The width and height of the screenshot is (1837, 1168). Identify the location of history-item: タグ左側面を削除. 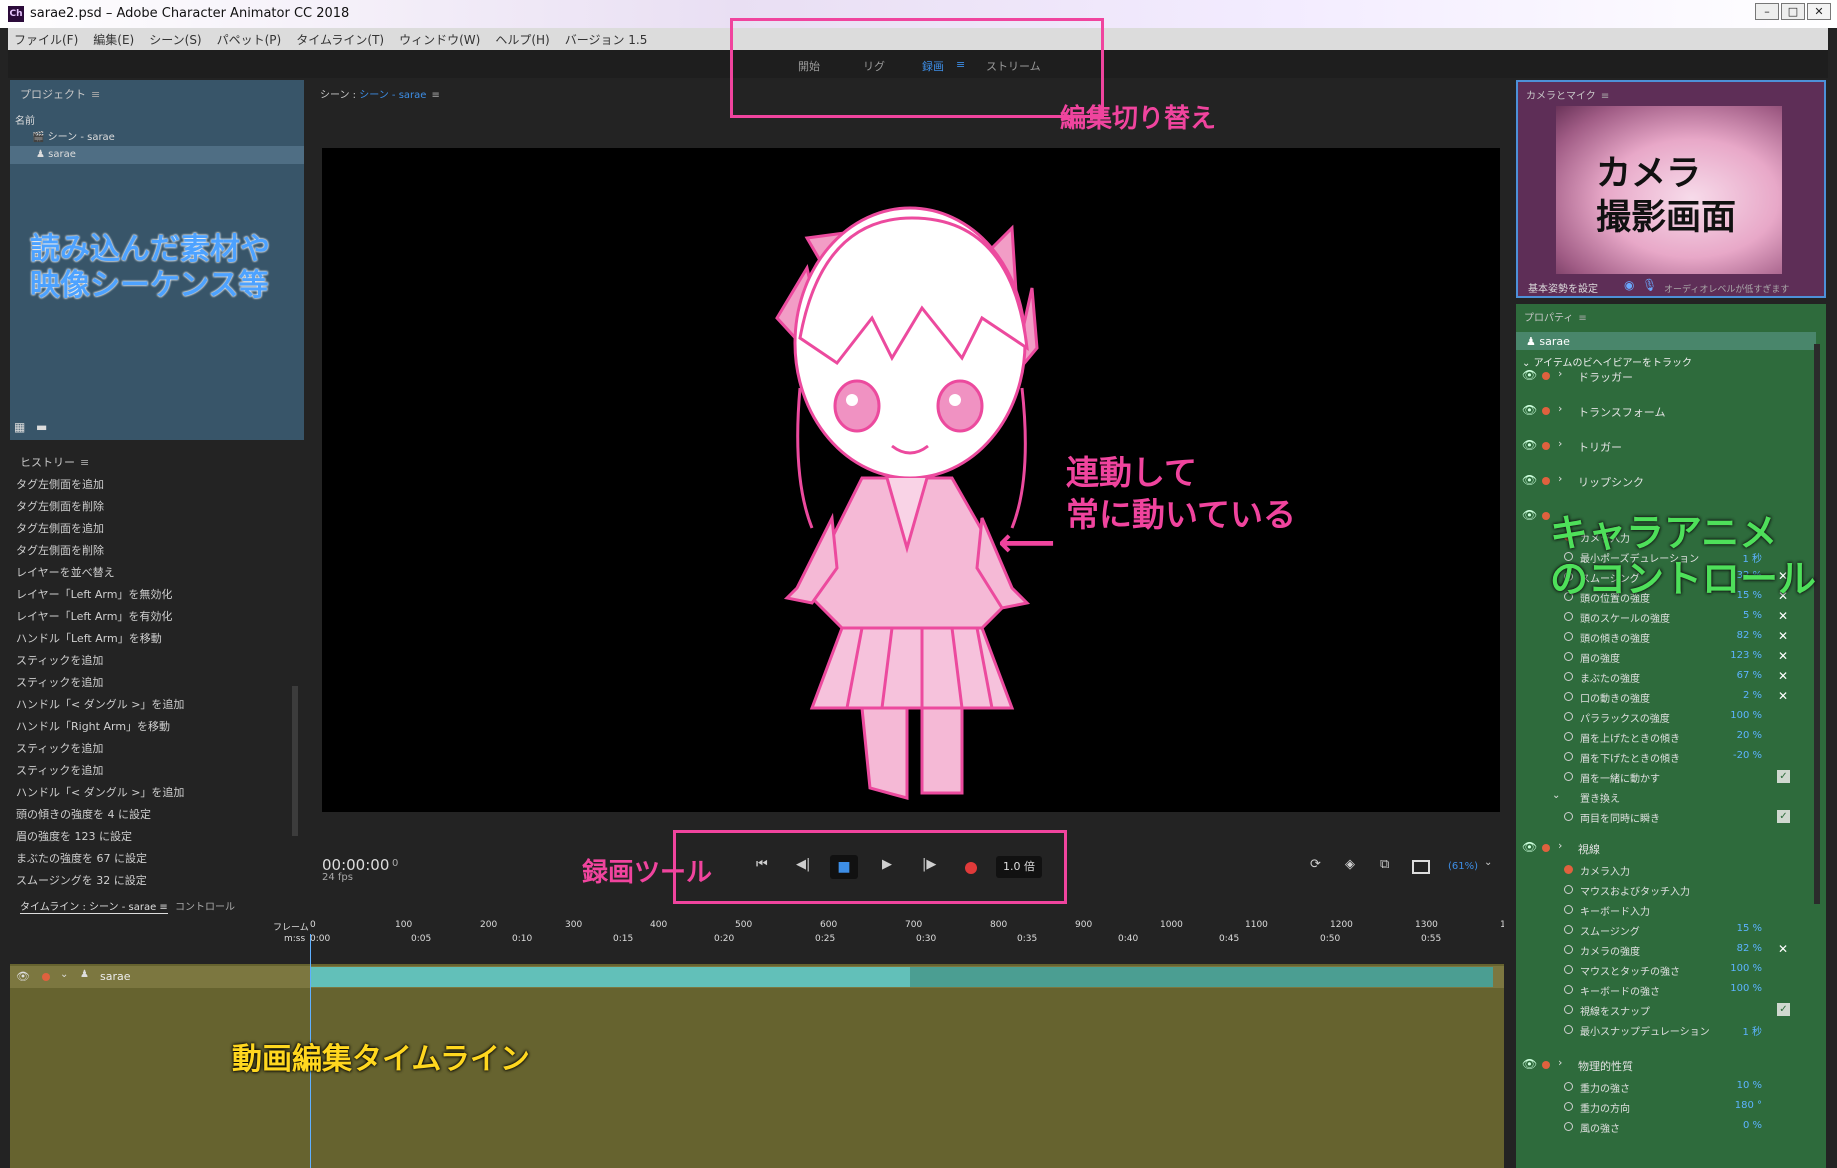
(60, 506).